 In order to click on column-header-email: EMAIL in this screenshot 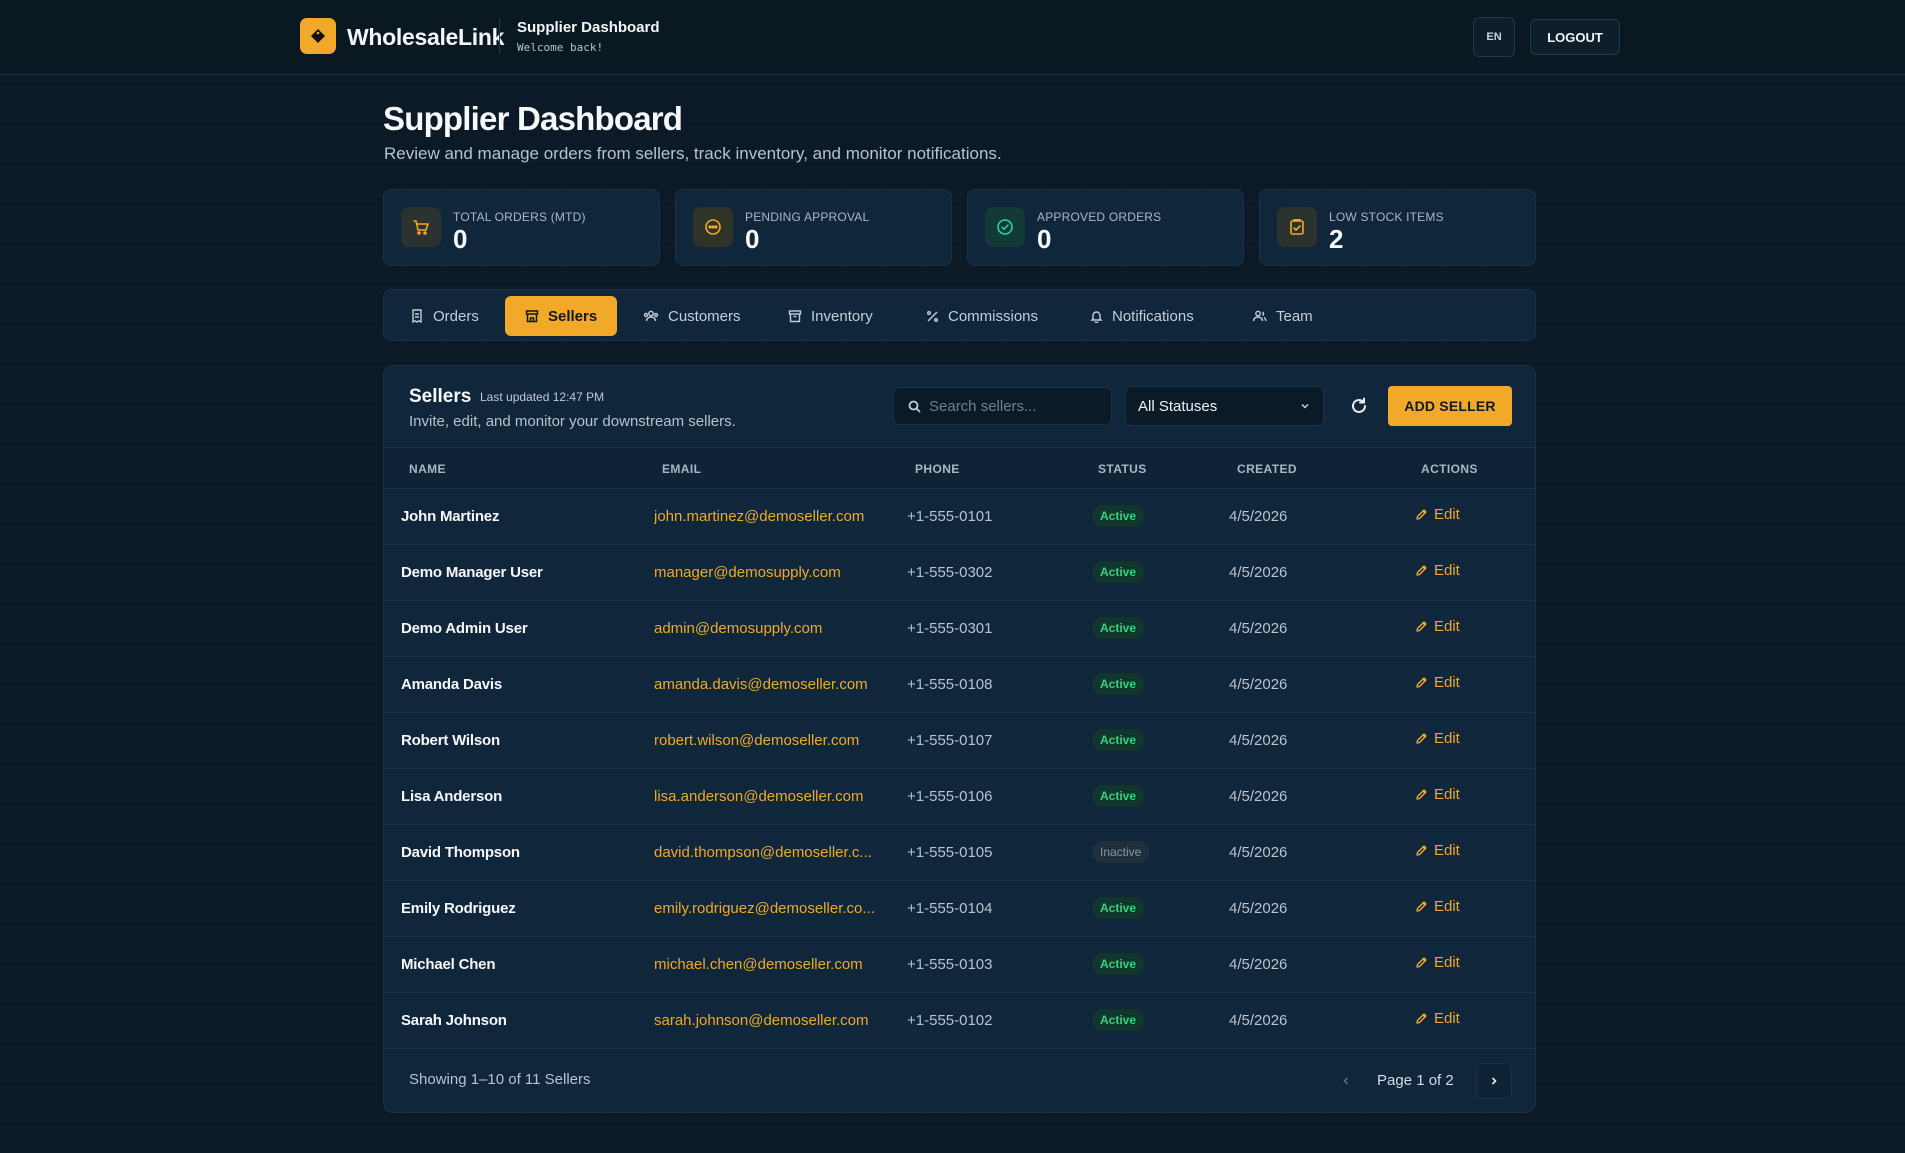, I will do `click(681, 469)`.